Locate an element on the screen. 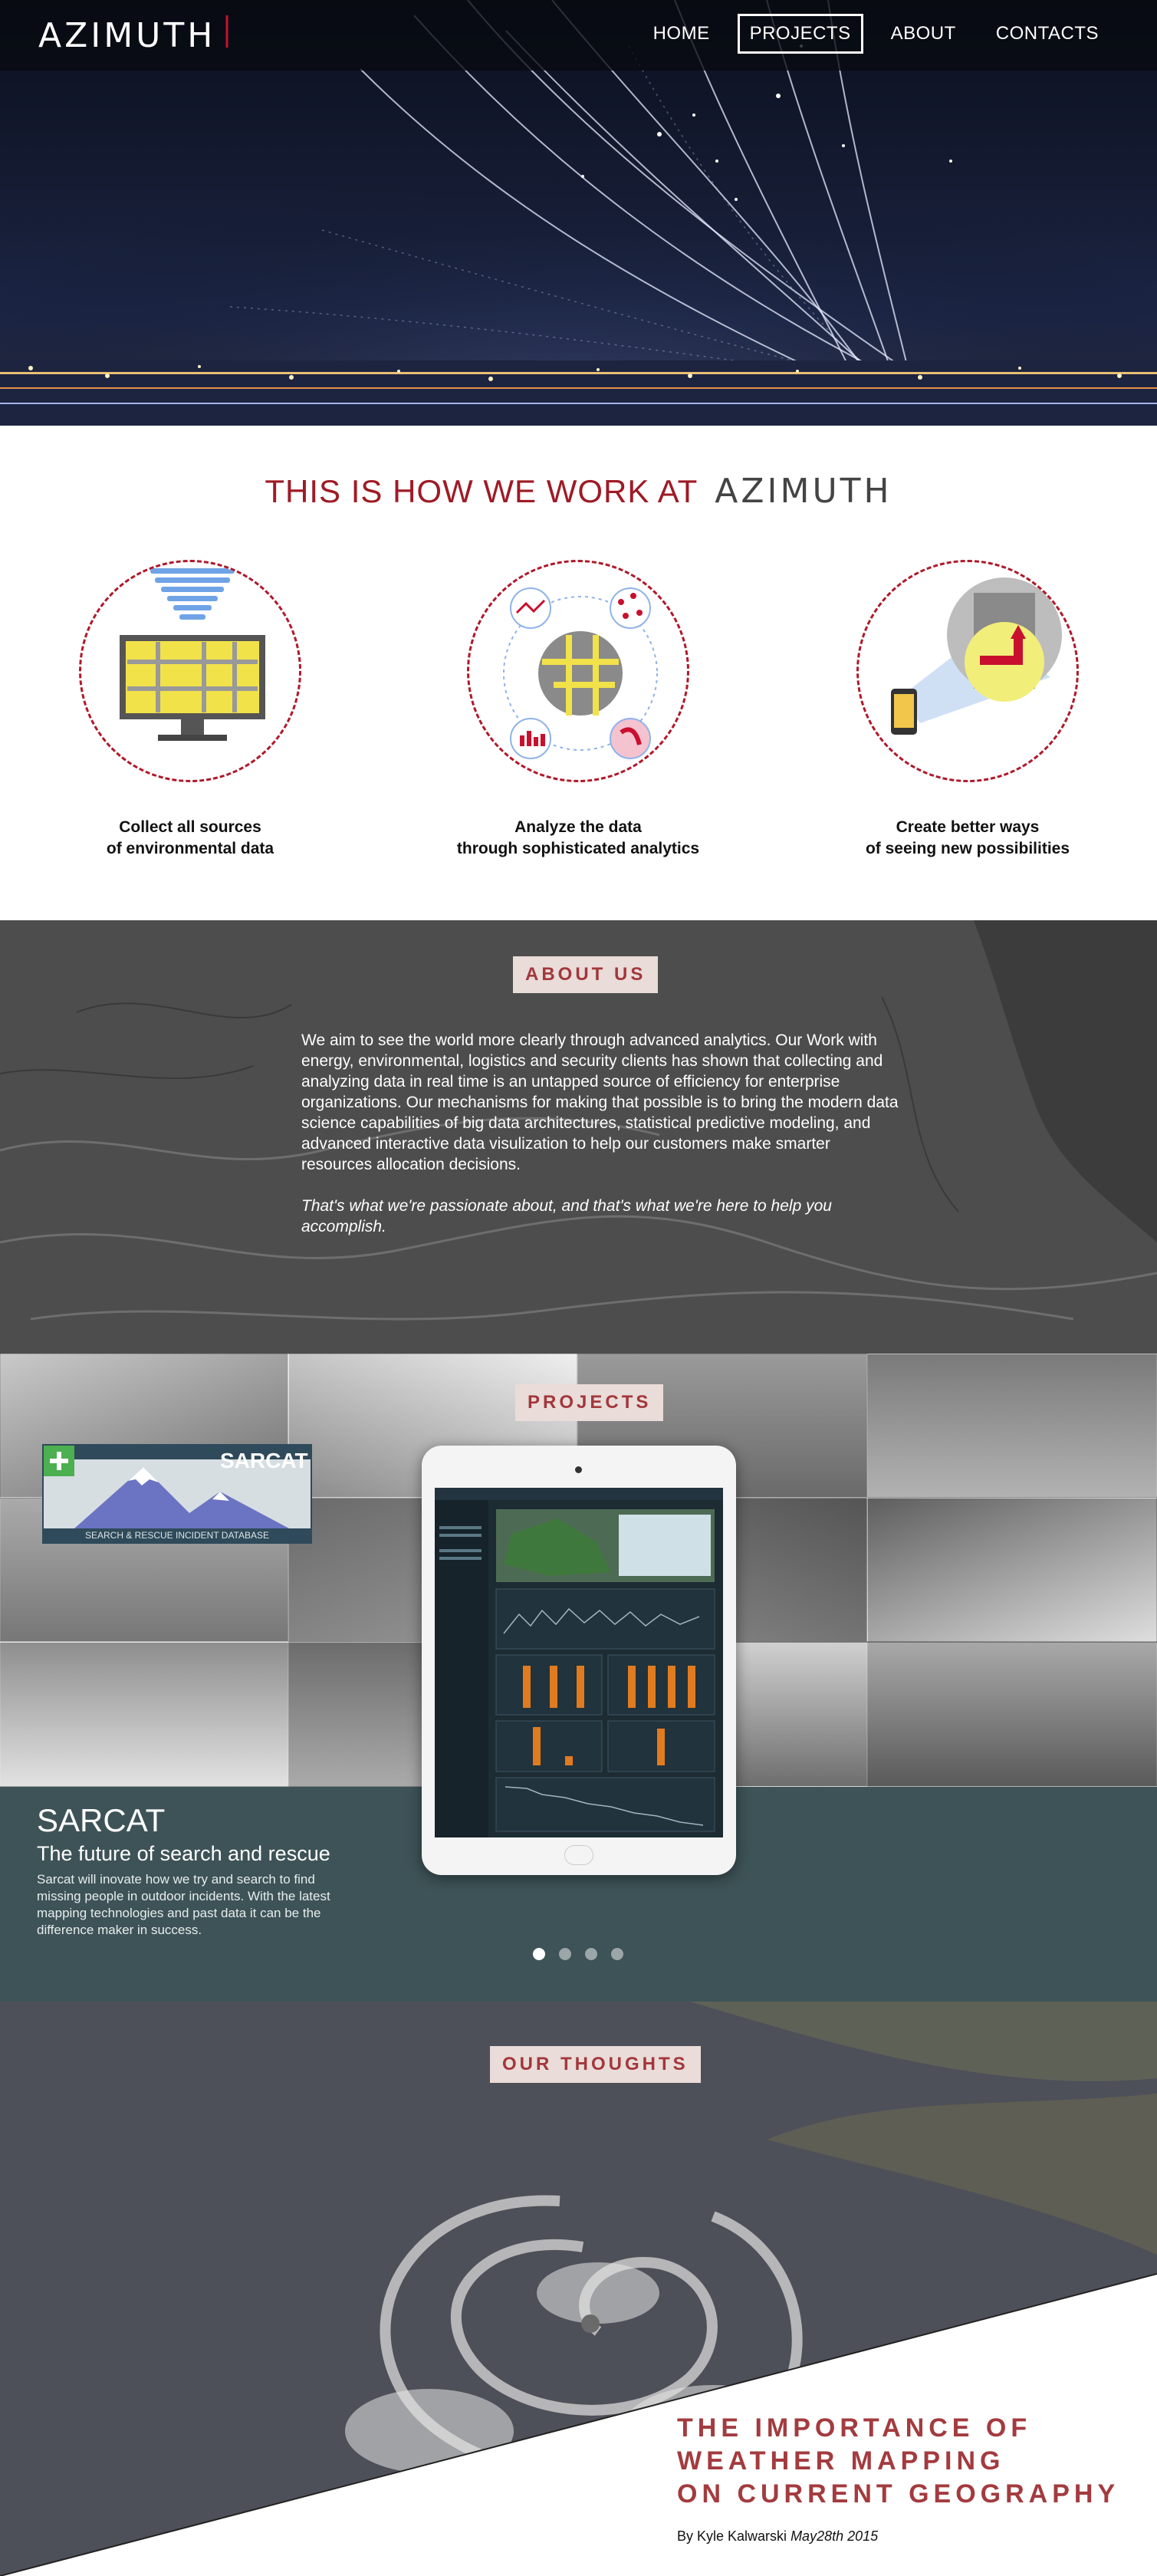 The width and height of the screenshot is (1157, 2576). how-we-work-title: THIS IS HOW WE WORK AT AZIMUTH is located at coordinates (578, 491).